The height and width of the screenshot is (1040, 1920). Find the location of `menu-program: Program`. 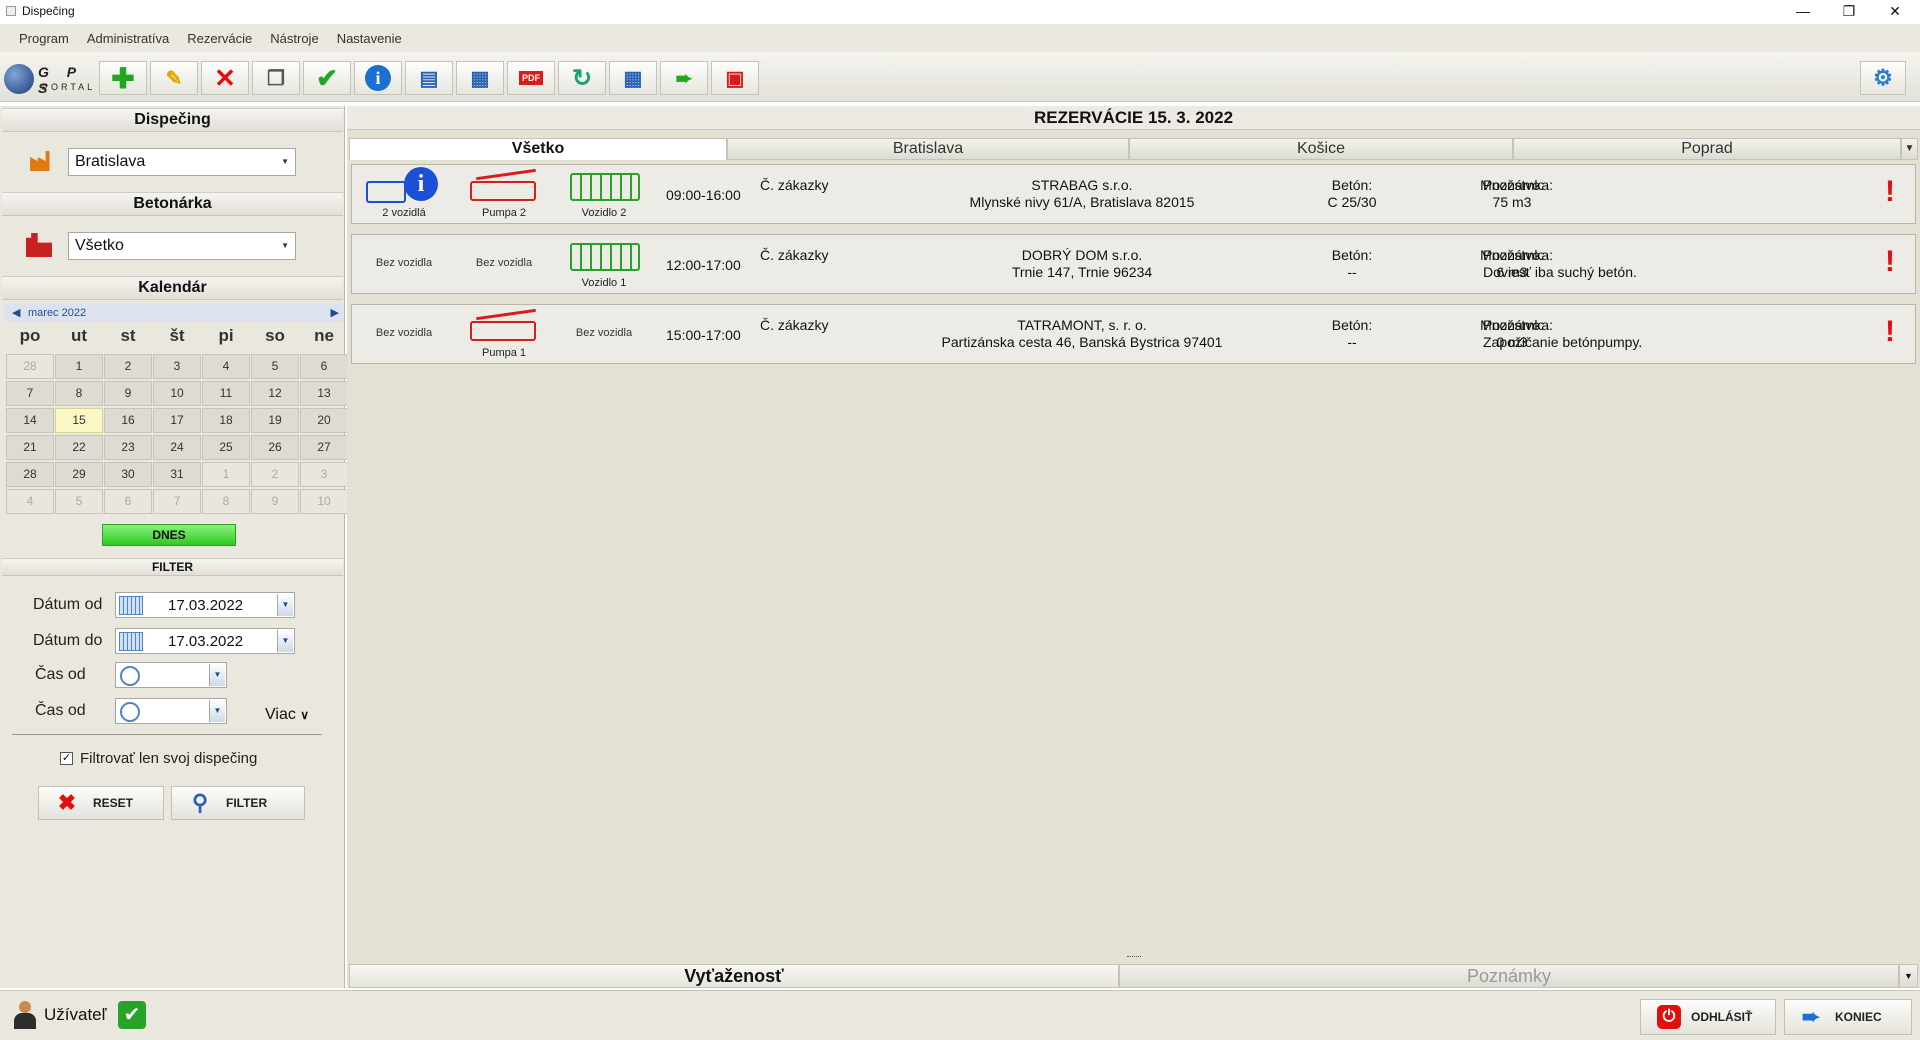

menu-program: Program is located at coordinates (44, 38).